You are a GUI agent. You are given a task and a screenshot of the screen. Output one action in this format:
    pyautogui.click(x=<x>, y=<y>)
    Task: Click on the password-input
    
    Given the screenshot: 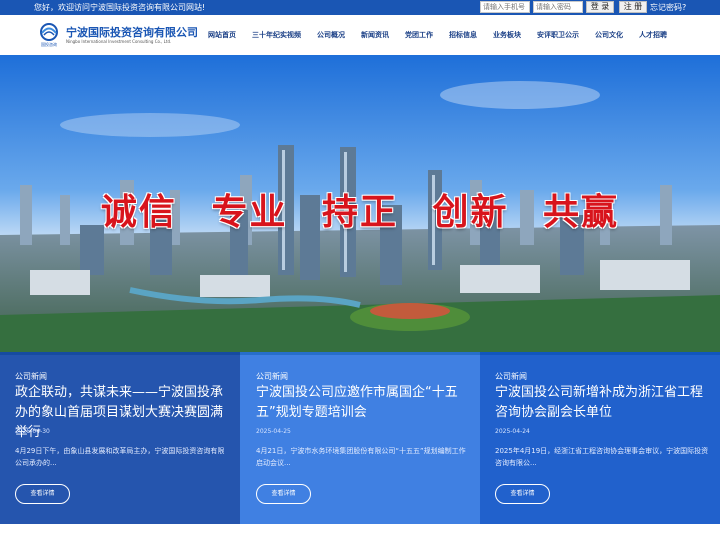 What is the action you would take?
    pyautogui.click(x=558, y=7)
    